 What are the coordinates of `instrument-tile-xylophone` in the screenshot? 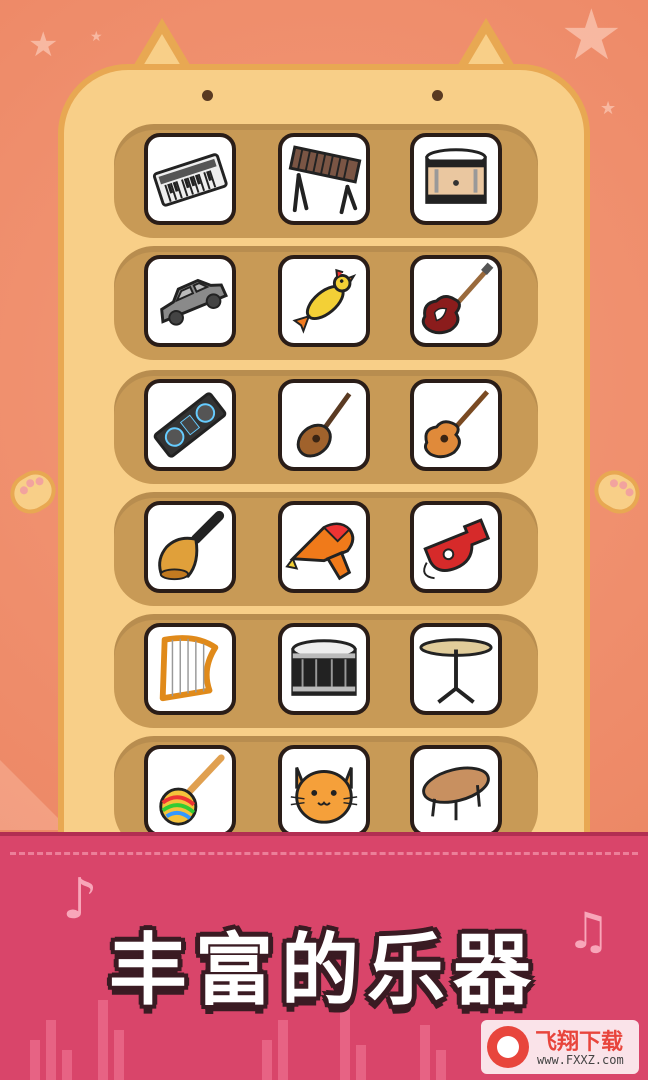 It's located at (324, 179).